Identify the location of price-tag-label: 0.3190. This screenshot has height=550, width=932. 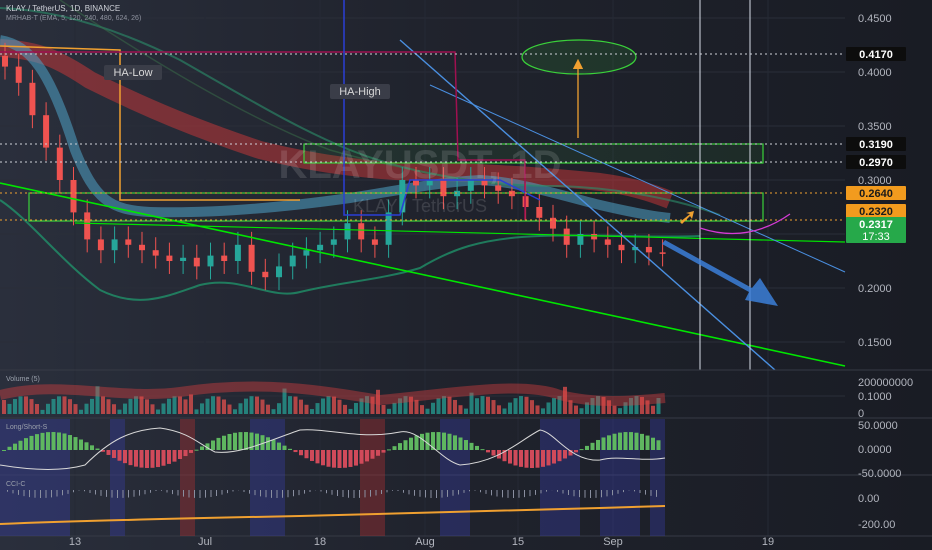
(876, 145).